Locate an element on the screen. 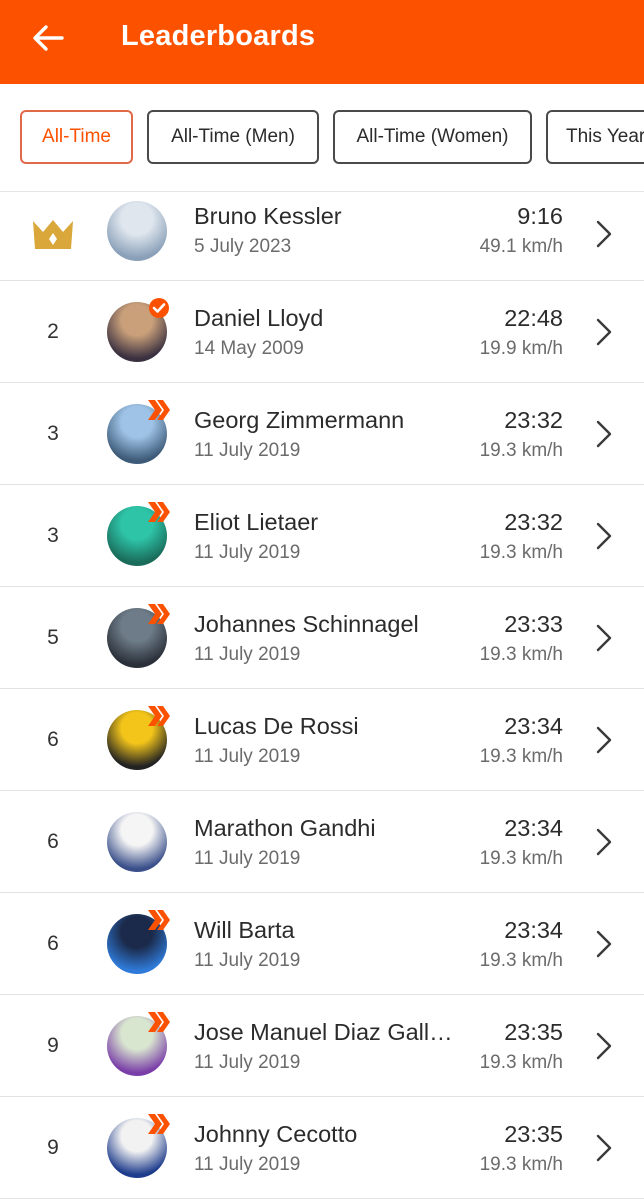 The image size is (644, 1200). verified-check-icon is located at coordinates (159, 308).